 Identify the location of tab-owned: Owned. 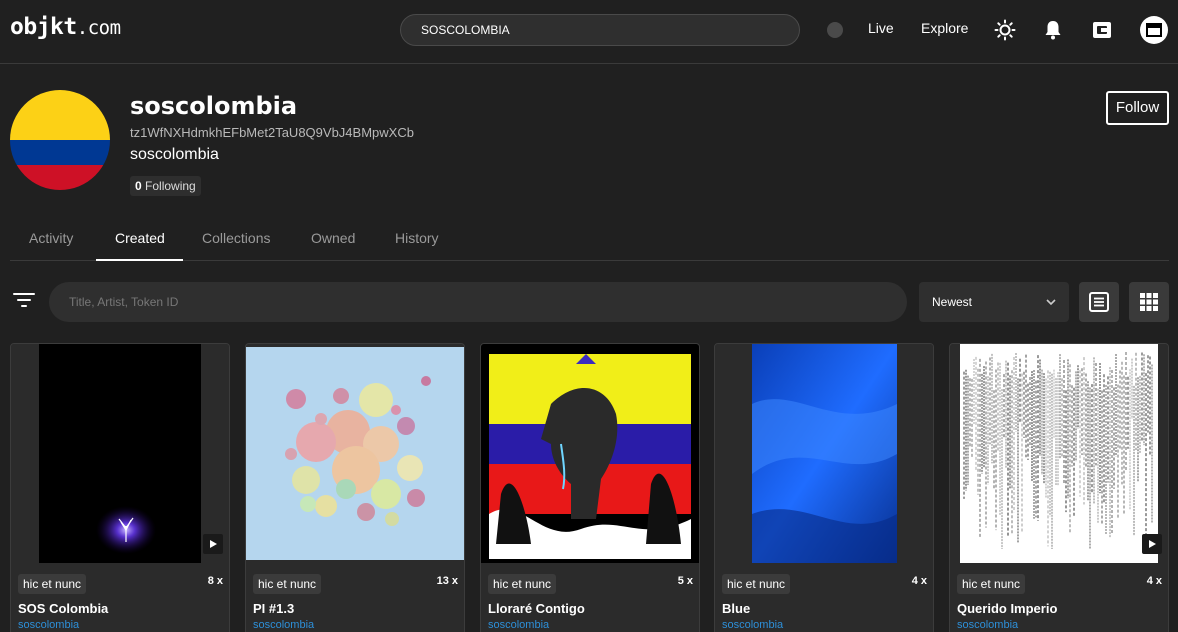
(333, 238).